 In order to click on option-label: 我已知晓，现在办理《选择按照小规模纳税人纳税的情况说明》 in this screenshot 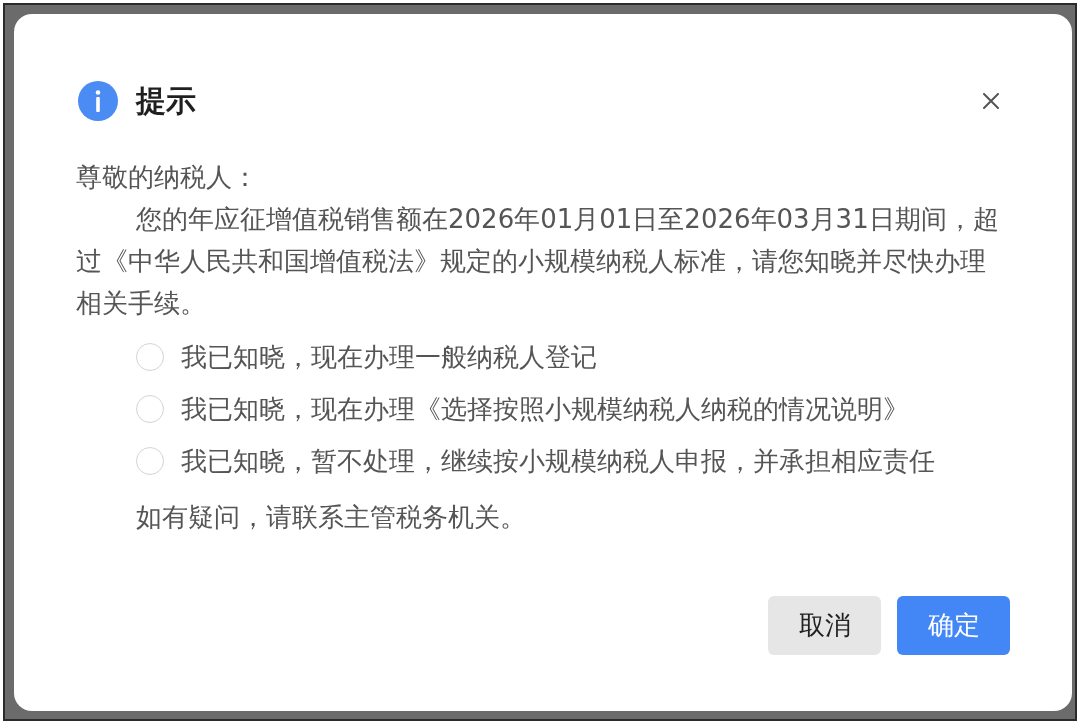, I will do `click(545, 409)`.